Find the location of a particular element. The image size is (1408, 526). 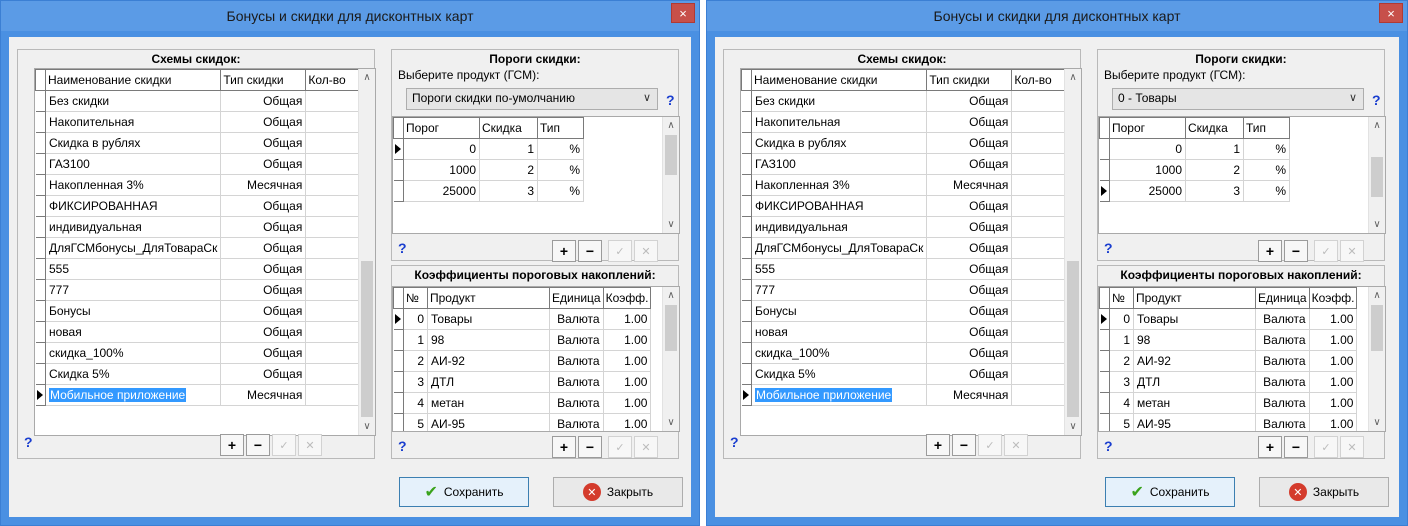

schemes-apply-button: ✓ is located at coordinates (284, 445).